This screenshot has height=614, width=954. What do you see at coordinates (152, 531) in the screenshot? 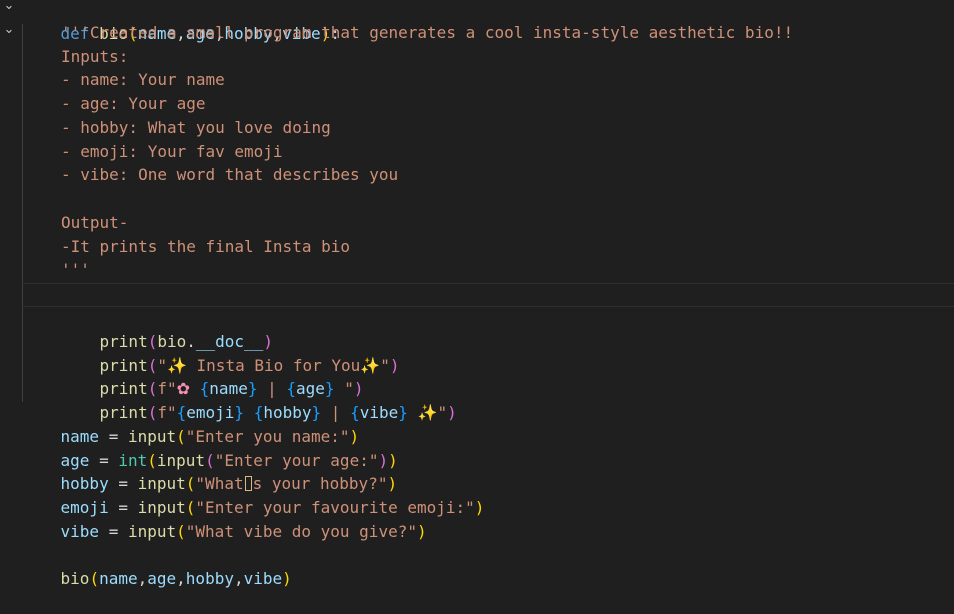
I see `input-call: input` at bounding box center [152, 531].